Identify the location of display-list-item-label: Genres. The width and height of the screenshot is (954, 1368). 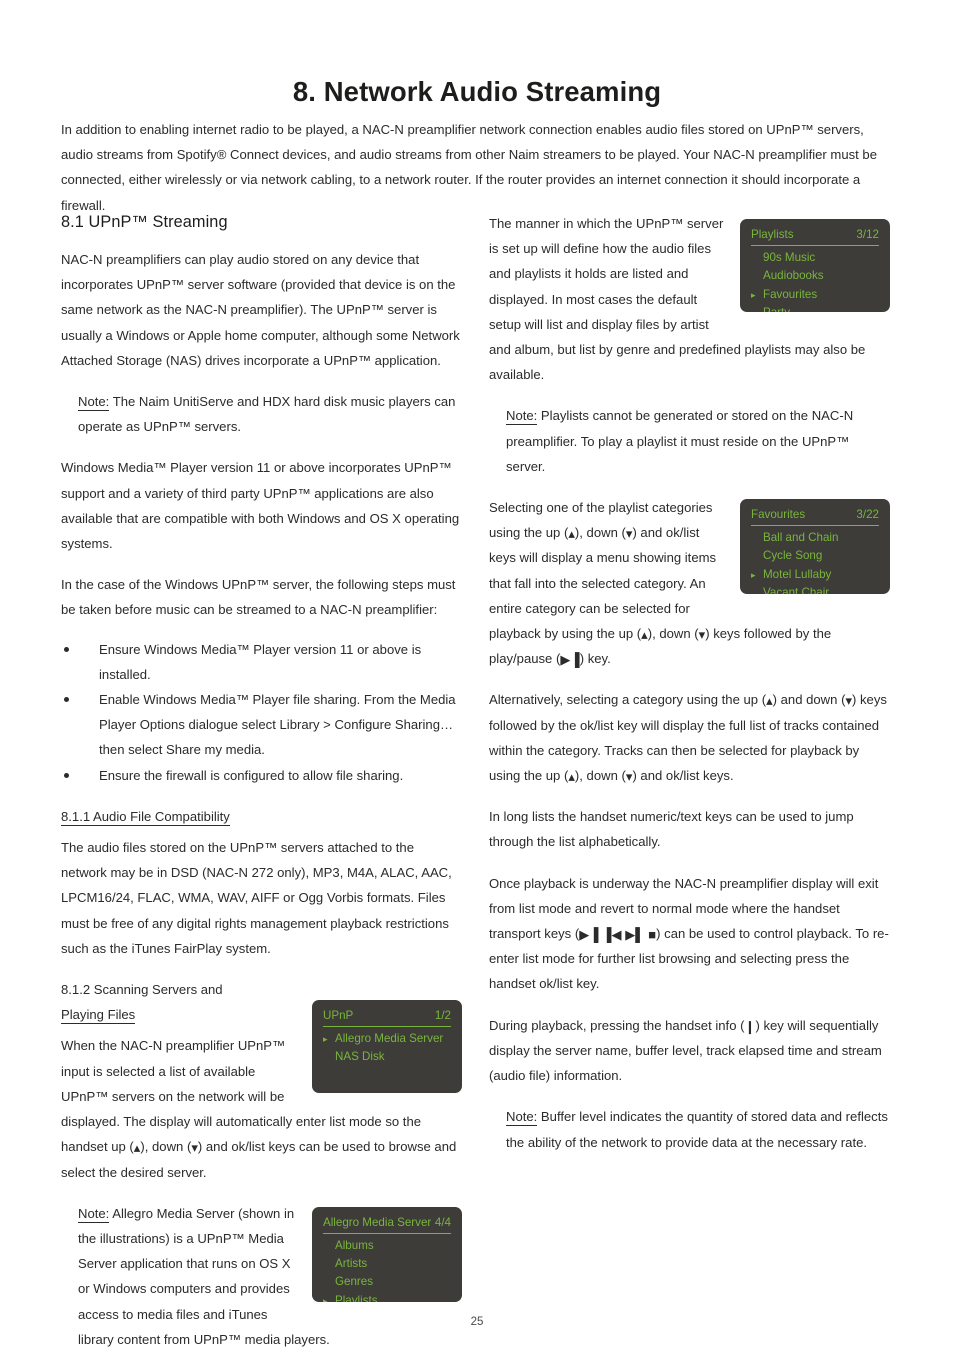
(354, 1282).